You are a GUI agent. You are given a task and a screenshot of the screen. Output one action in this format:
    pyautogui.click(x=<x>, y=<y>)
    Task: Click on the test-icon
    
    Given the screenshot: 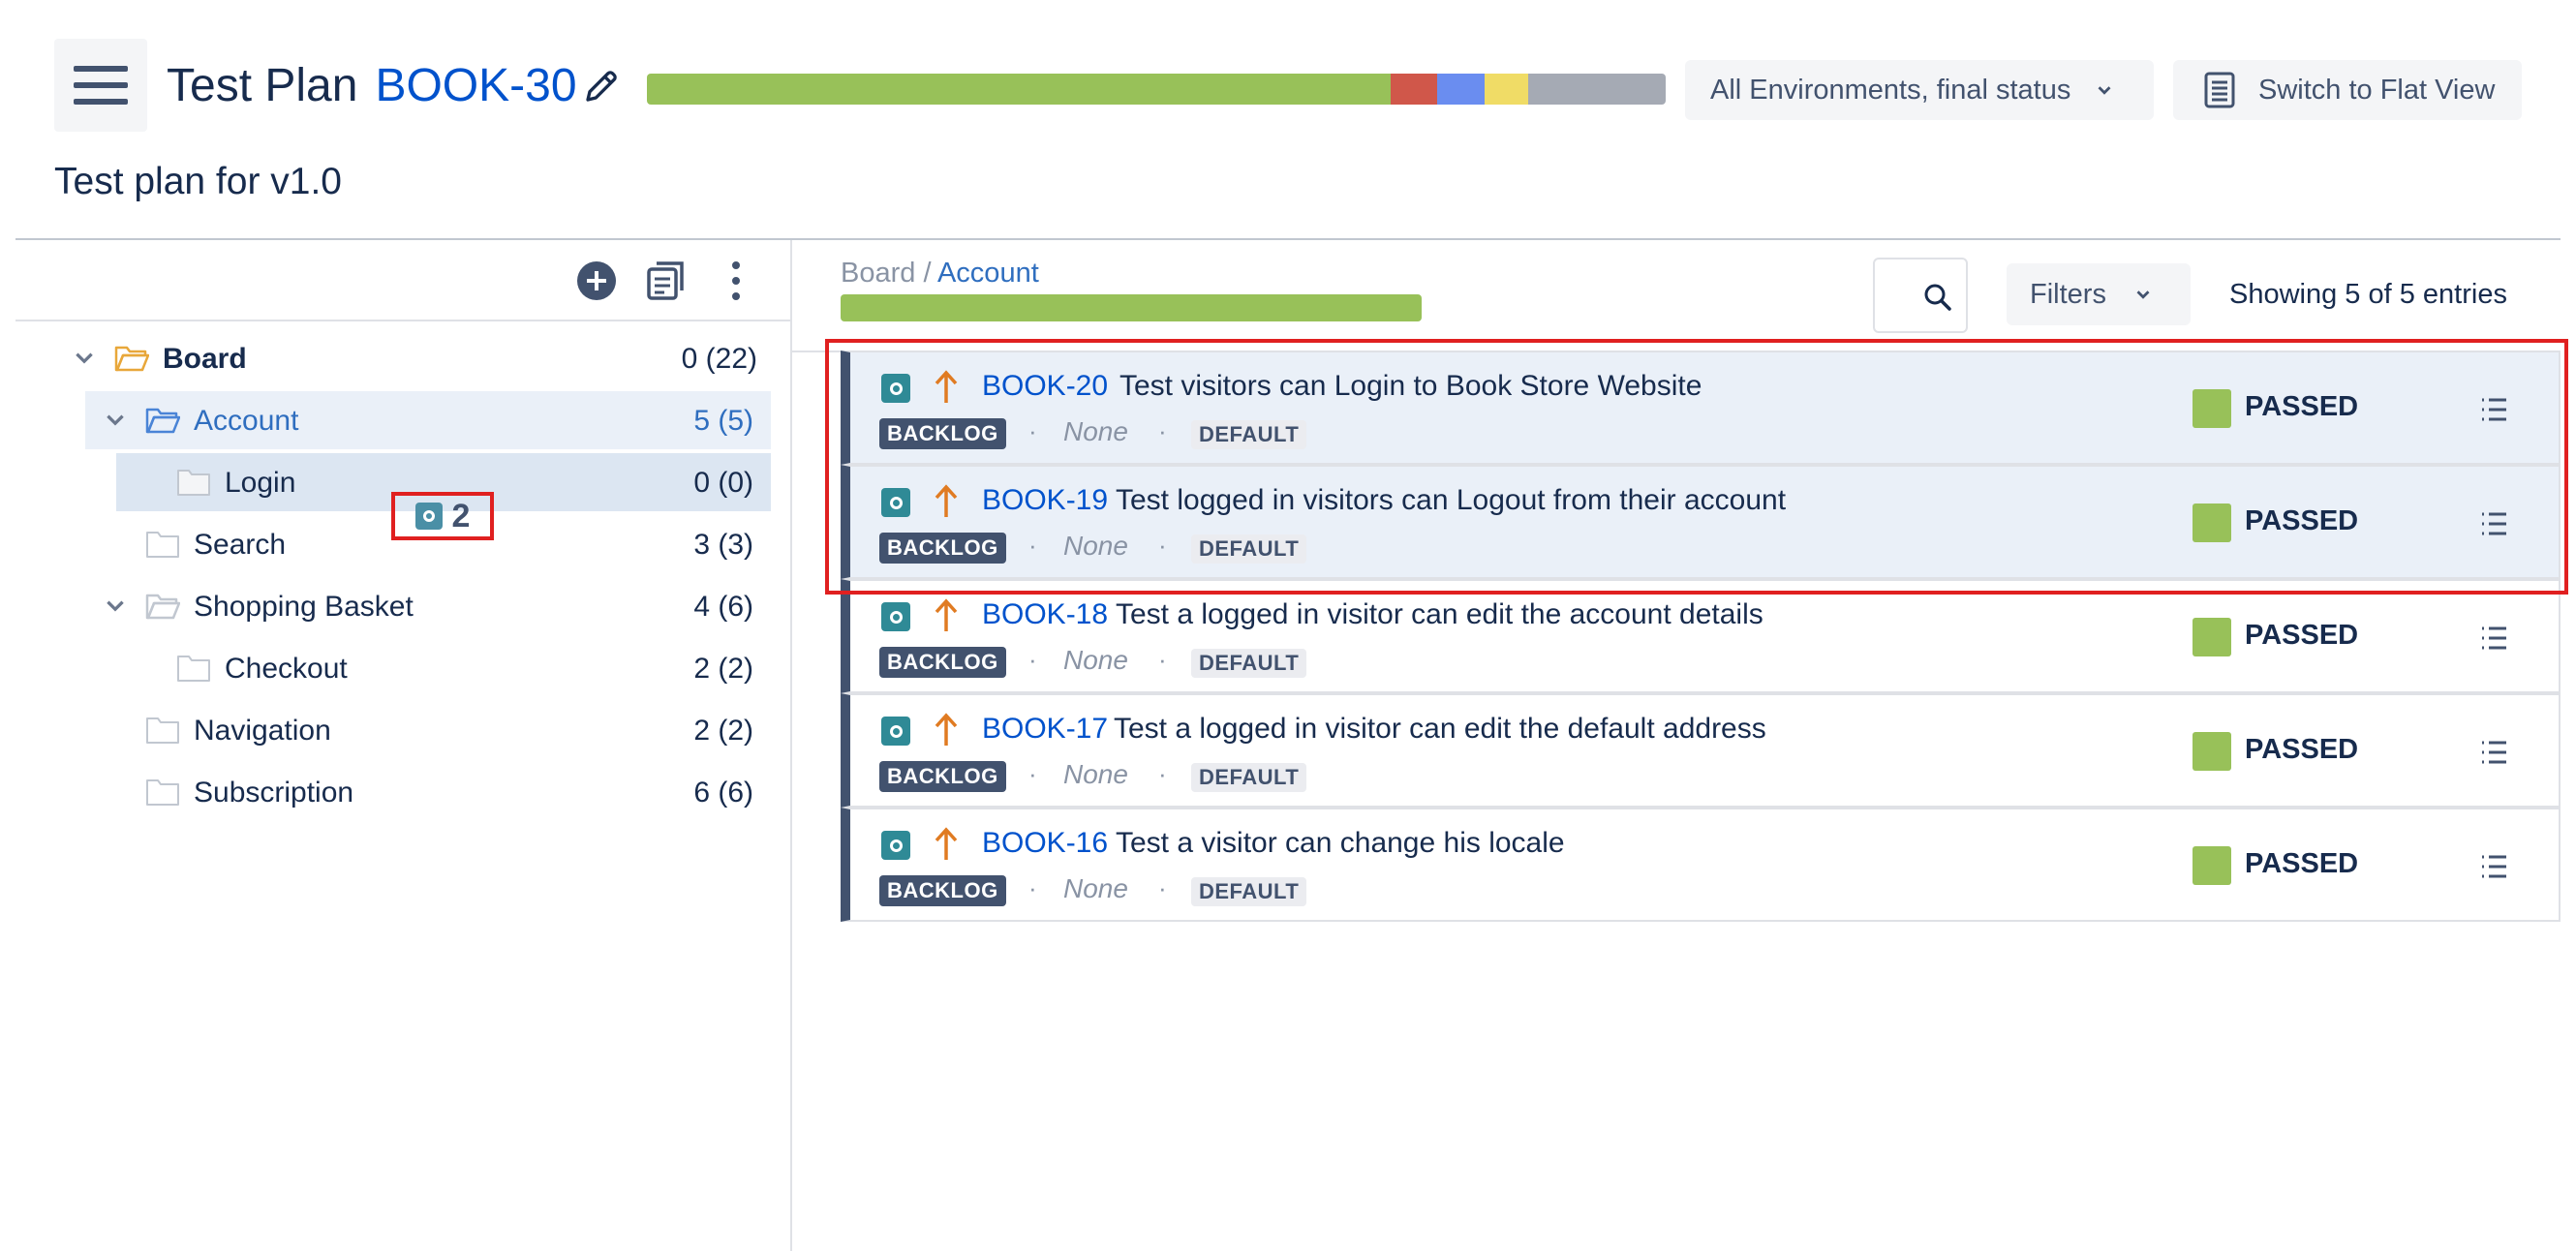 What is the action you would take?
    pyautogui.click(x=428, y=516)
    